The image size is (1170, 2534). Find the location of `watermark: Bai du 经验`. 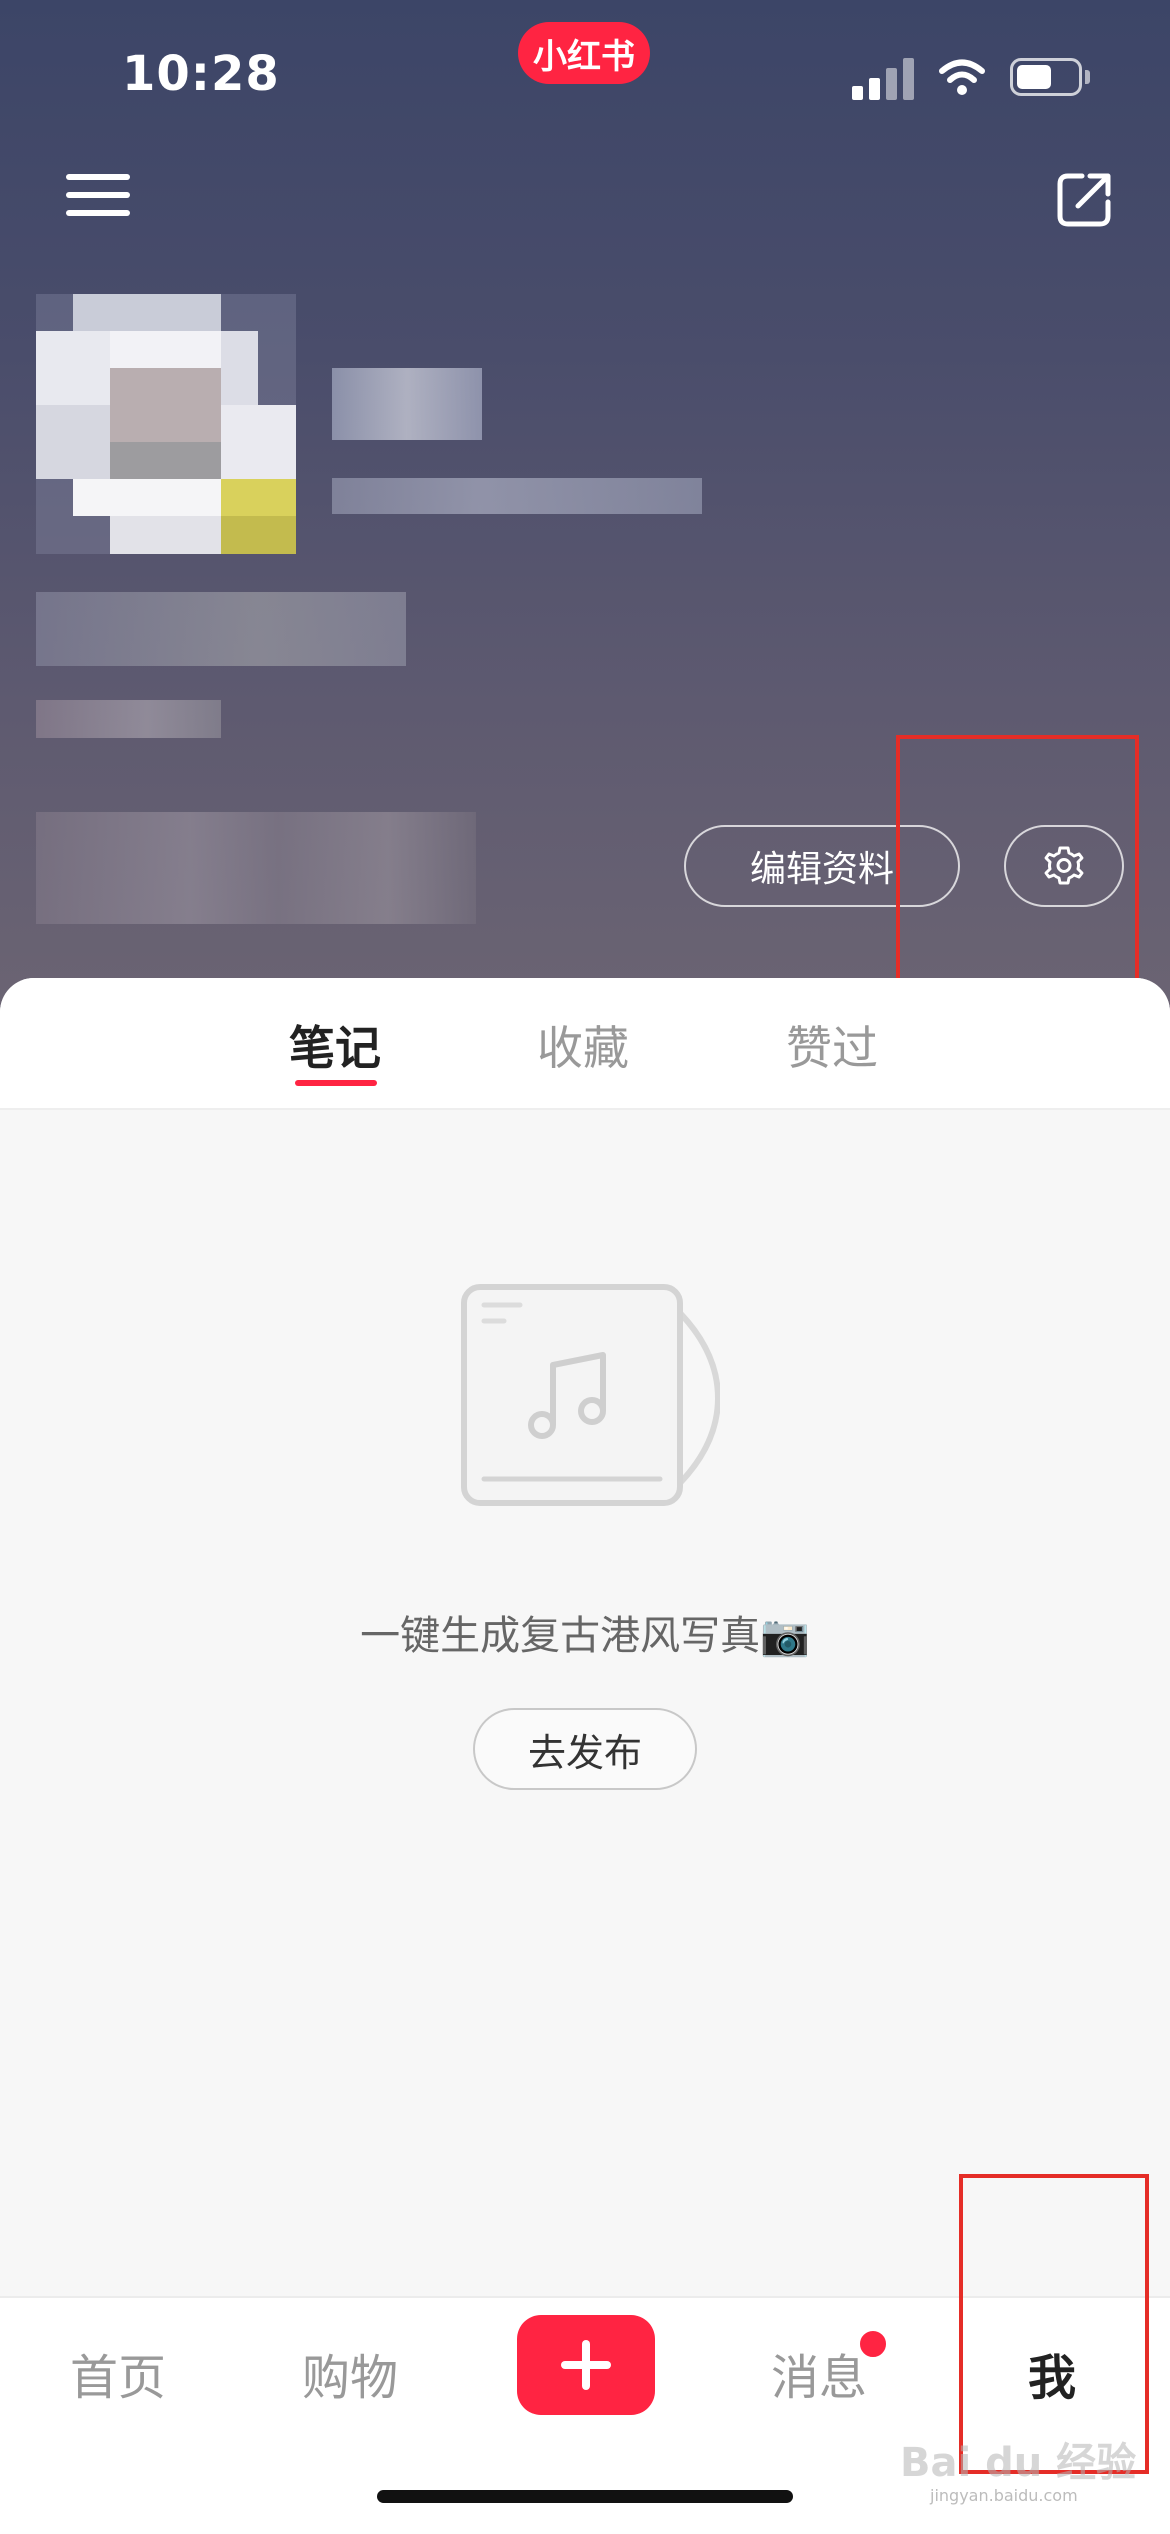

watermark: Bai du 经验 is located at coordinates (1018, 2463).